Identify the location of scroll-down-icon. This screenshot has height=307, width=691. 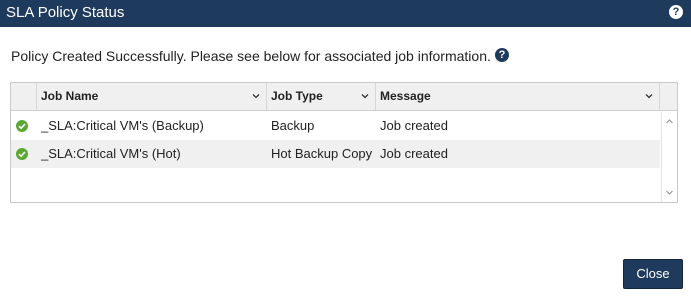
(669, 192).